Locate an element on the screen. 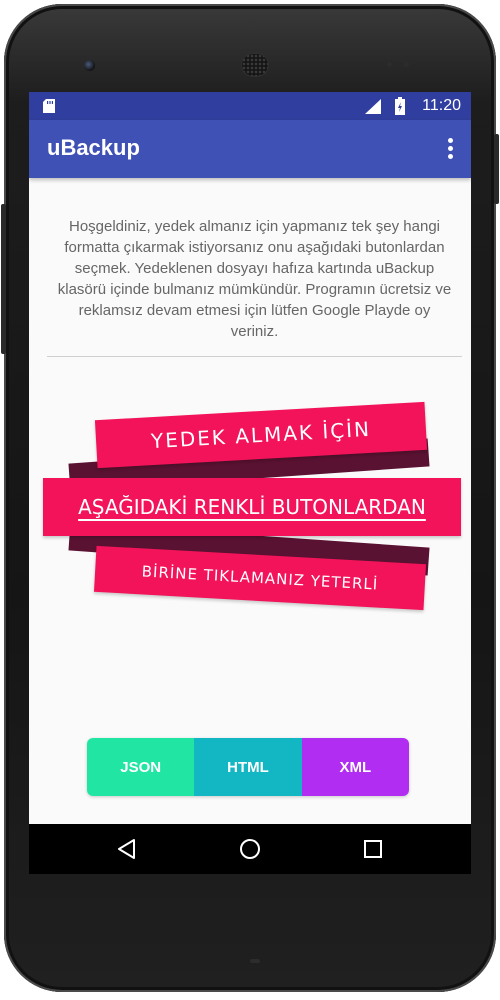 The image size is (500, 1000). format-button-group: JSON HTML XML is located at coordinates (248, 767).